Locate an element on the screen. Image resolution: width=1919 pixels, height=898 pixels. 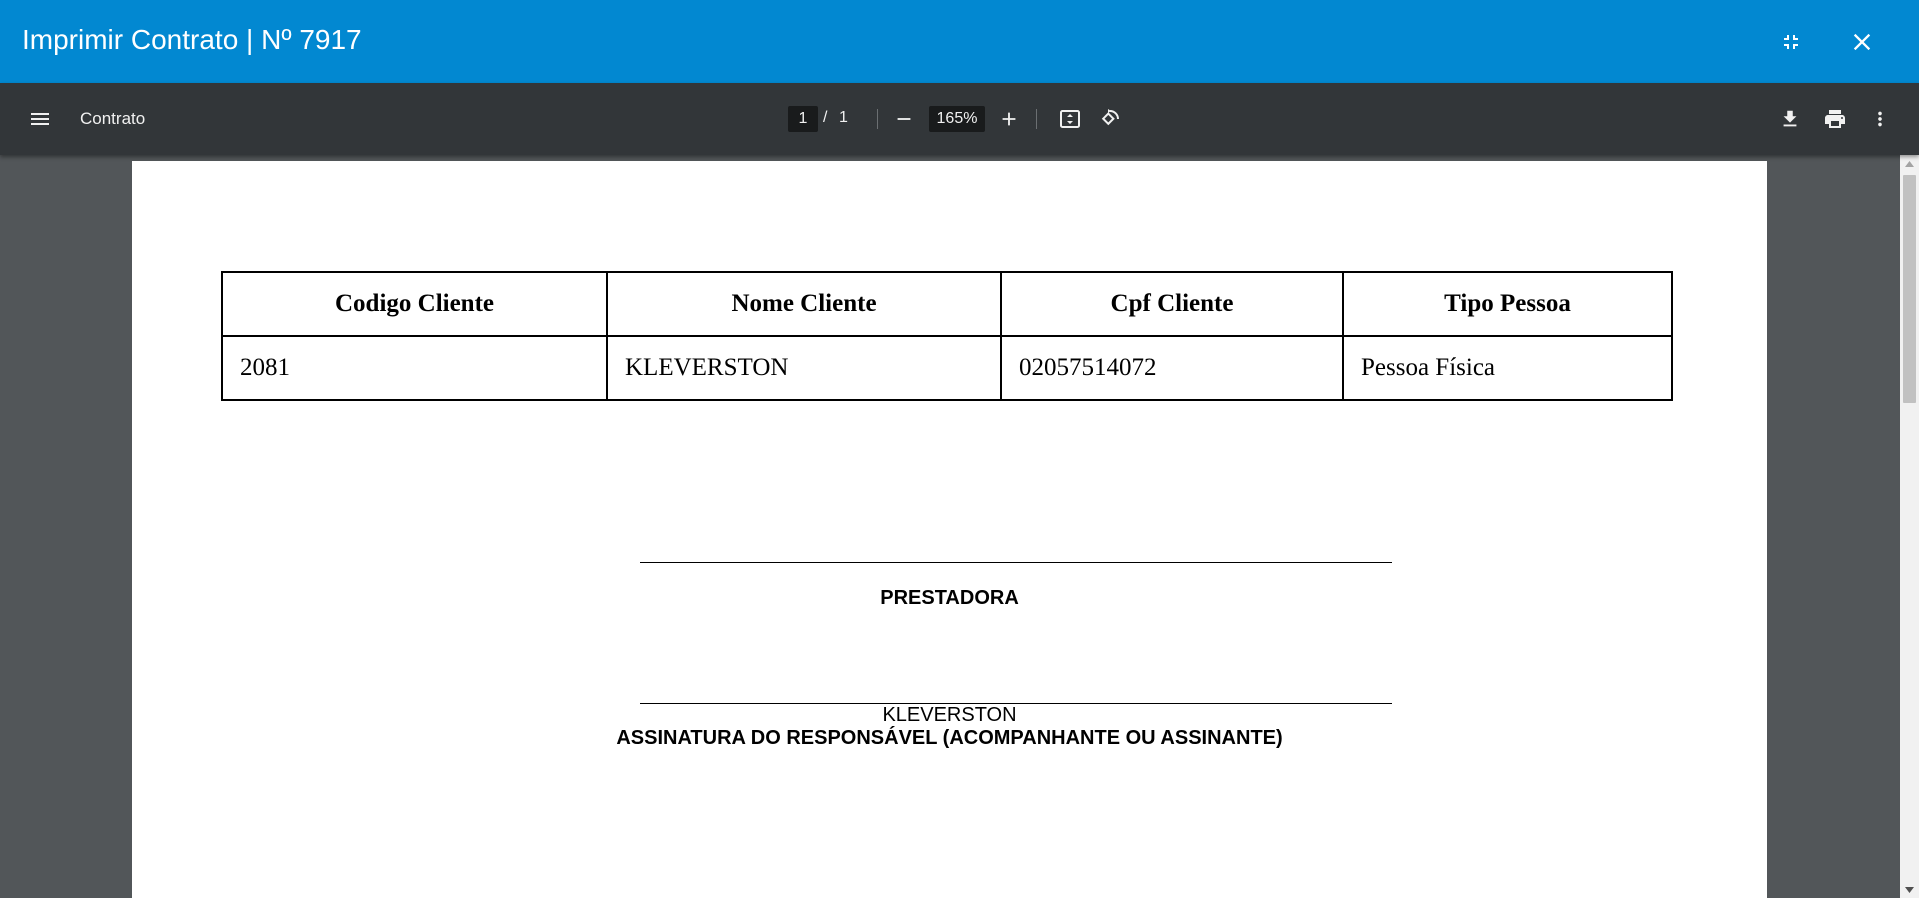
collapse-icon is located at coordinates (1791, 42).